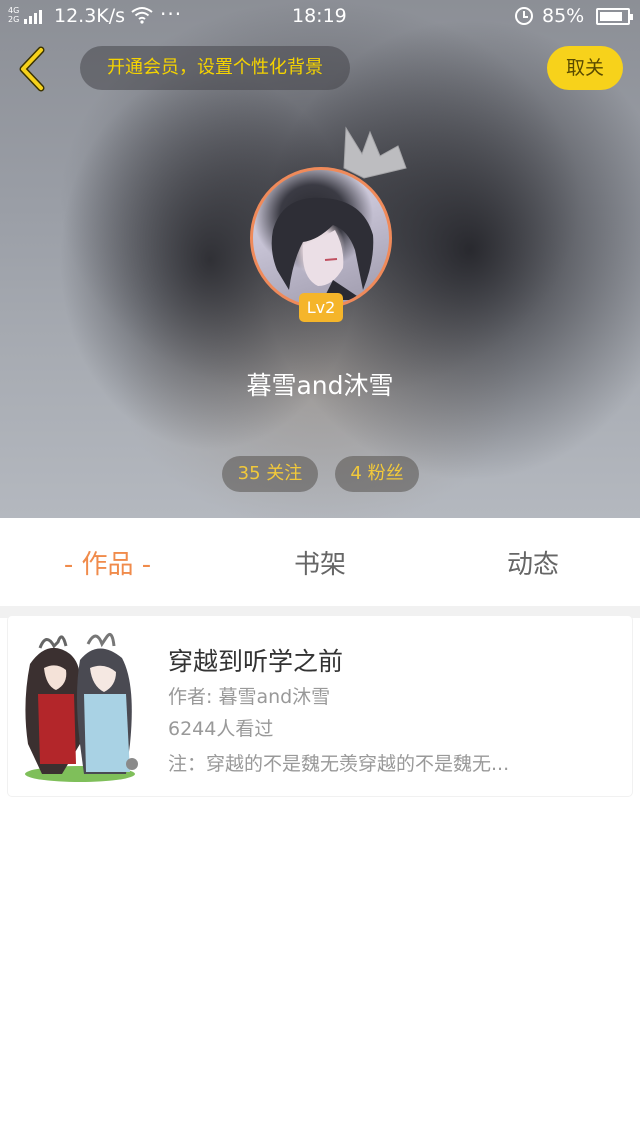  I want to click on book-author: 作者: 暮雪and沐雪, so click(249, 697).